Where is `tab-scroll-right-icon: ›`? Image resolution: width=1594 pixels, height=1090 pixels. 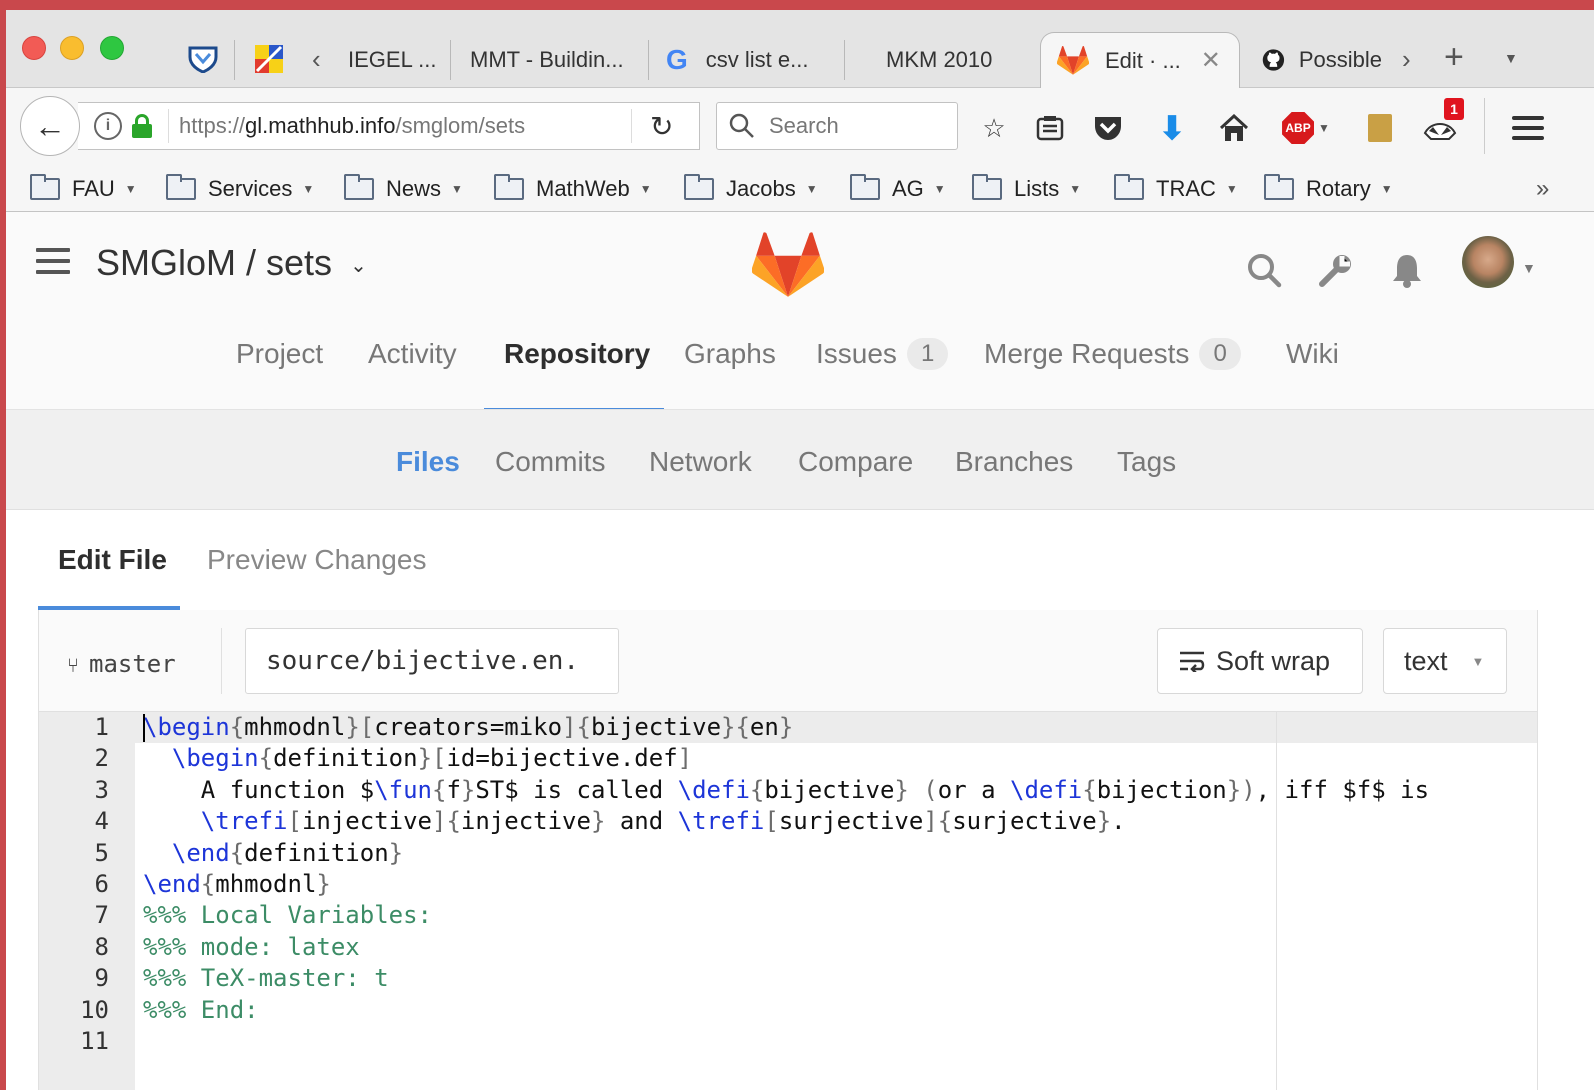 tab-scroll-right-icon: › is located at coordinates (1406, 59).